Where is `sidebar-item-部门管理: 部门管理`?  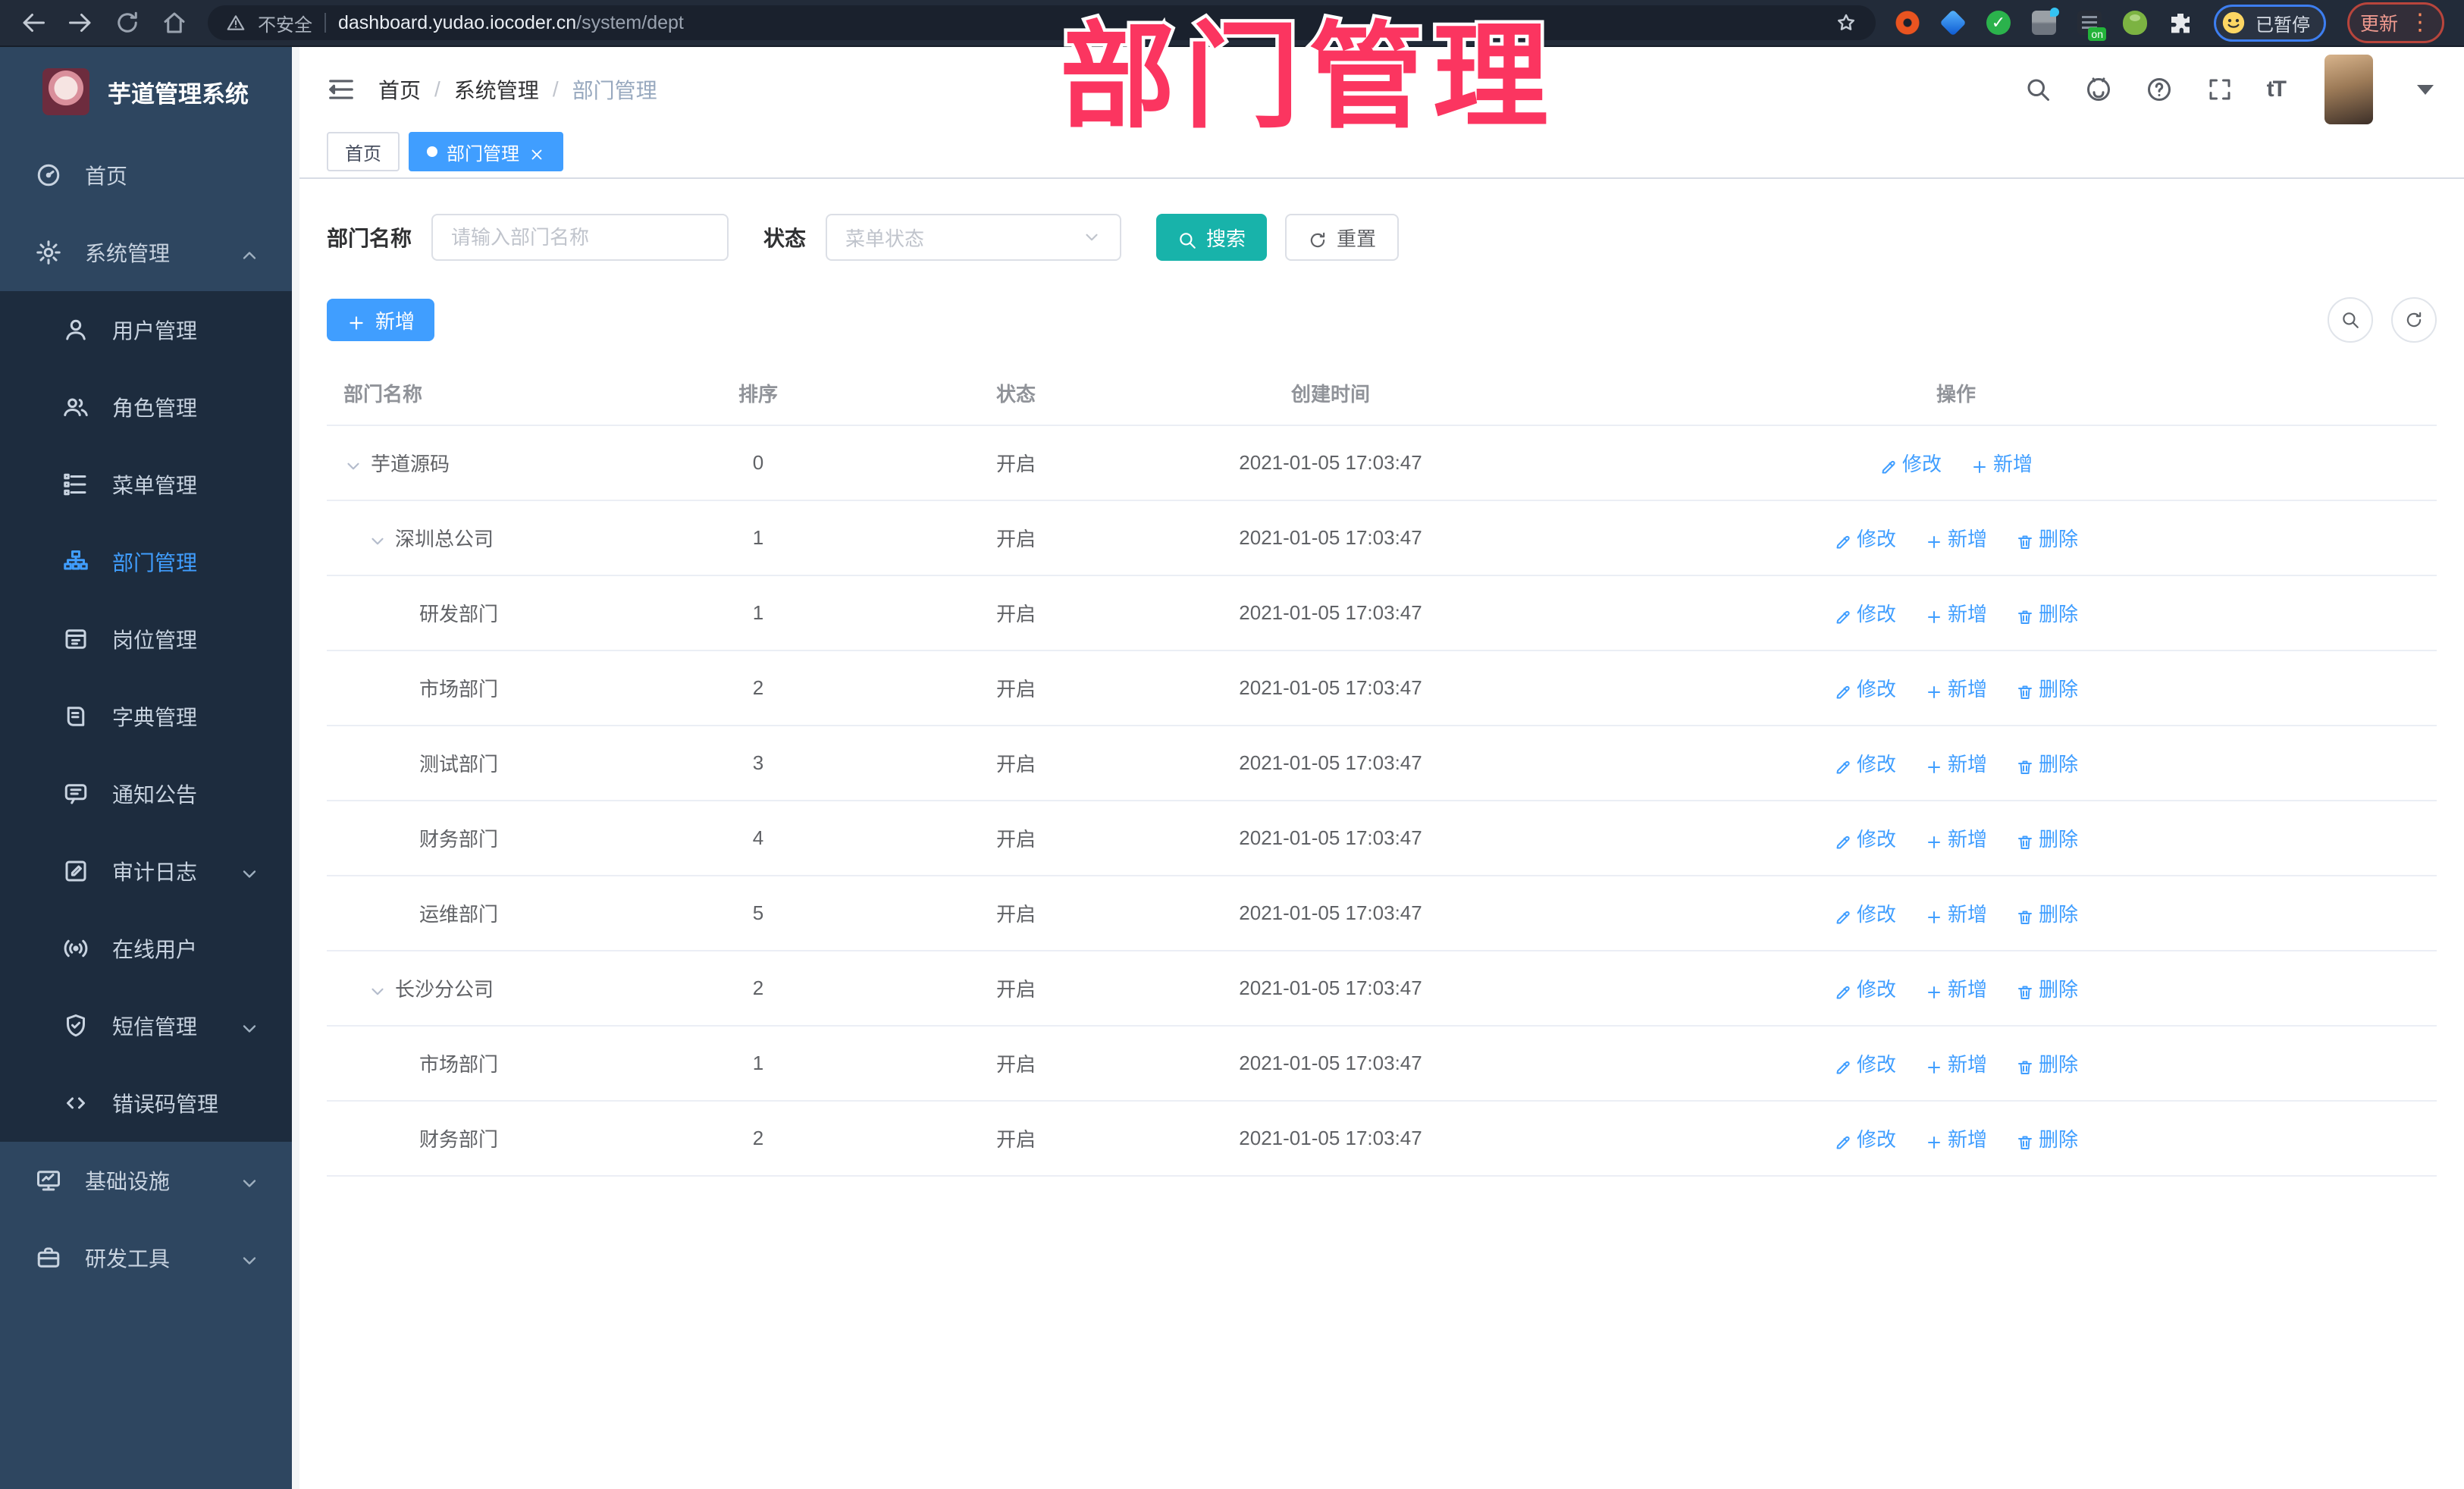
sidebar-item-部门管理: 部门管理 is located at coordinates (146, 562).